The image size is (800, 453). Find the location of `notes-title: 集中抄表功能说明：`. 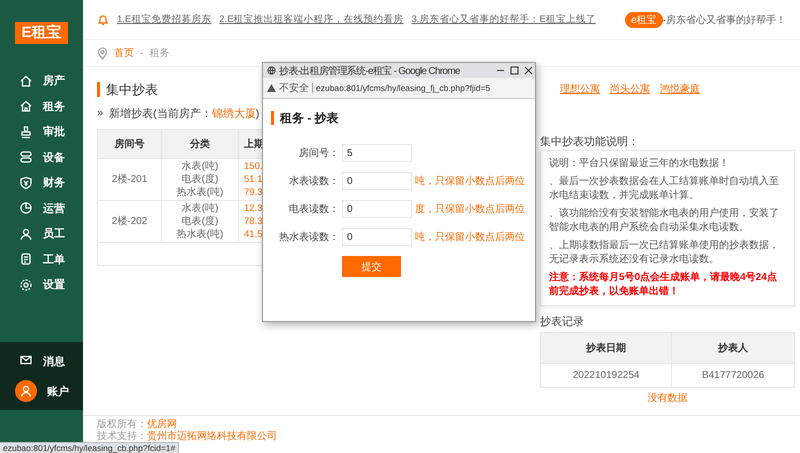

notes-title: 集中抄表功能说明： is located at coordinates (590, 142).